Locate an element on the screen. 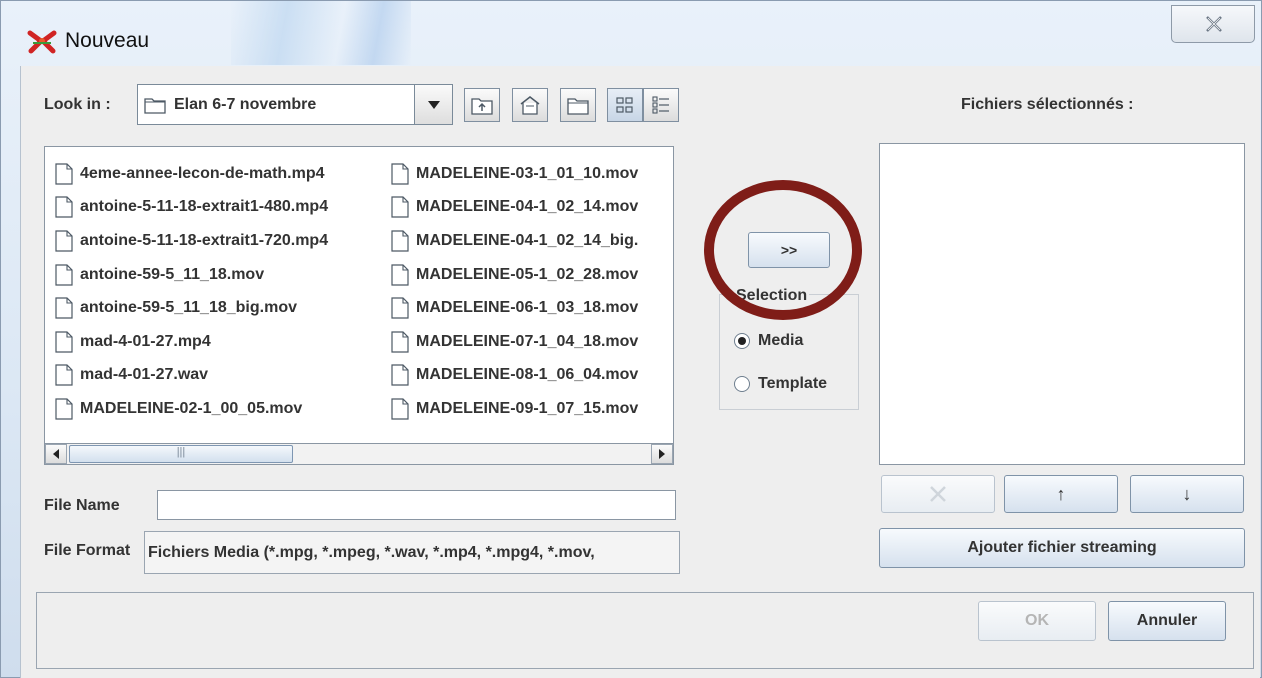  file-item: antoine-59-5_11_18_big.mov is located at coordinates (191, 308).